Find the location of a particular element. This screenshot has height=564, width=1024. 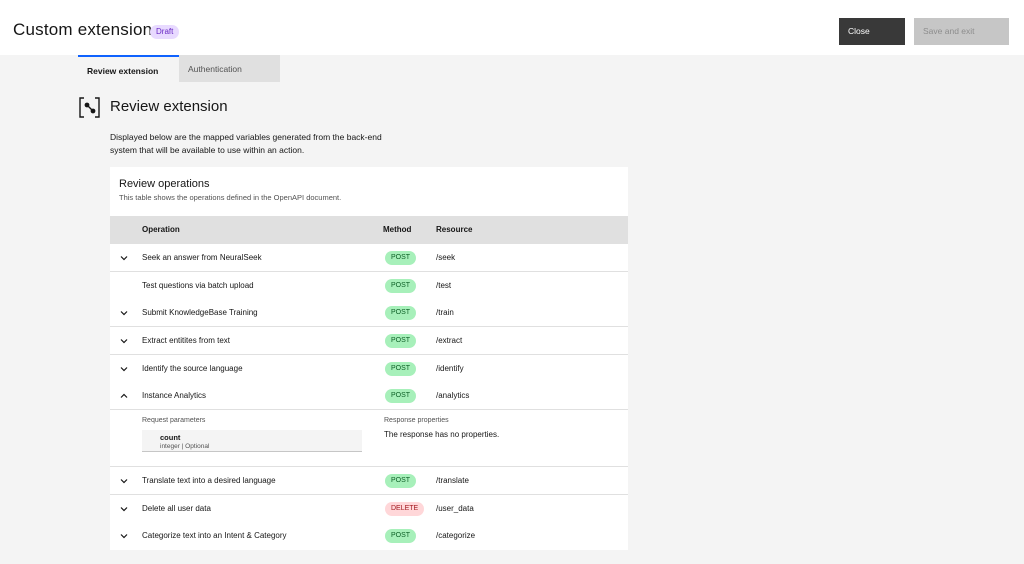

resource-path: /identify is located at coordinates (450, 368).